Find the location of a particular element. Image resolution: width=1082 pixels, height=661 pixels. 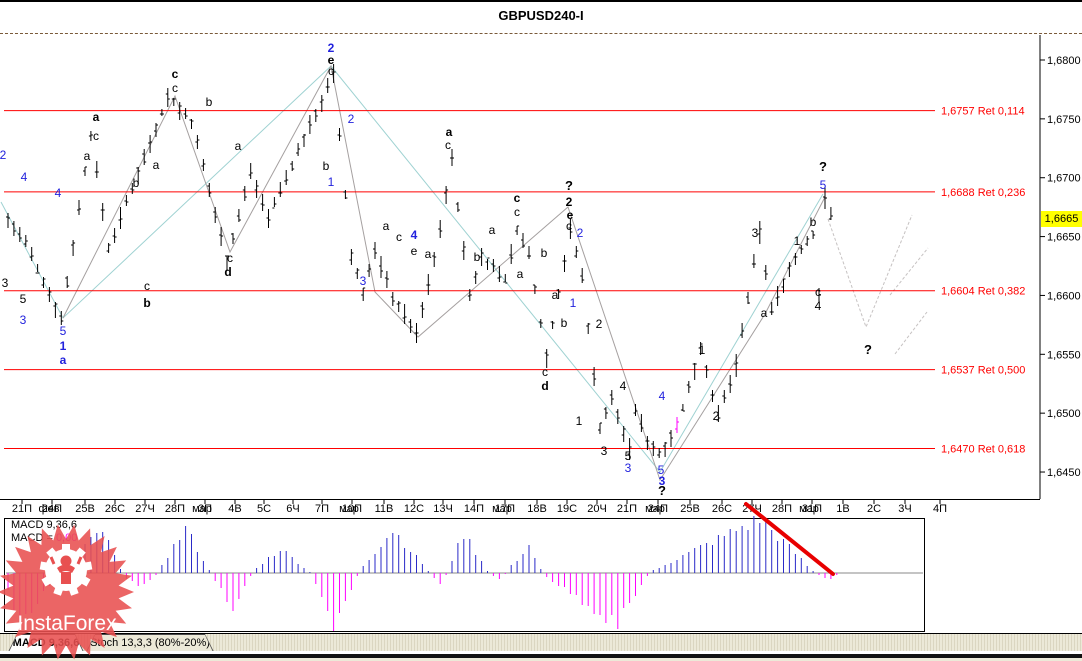

macd-histogram-positive is located at coordinates (437, 544).